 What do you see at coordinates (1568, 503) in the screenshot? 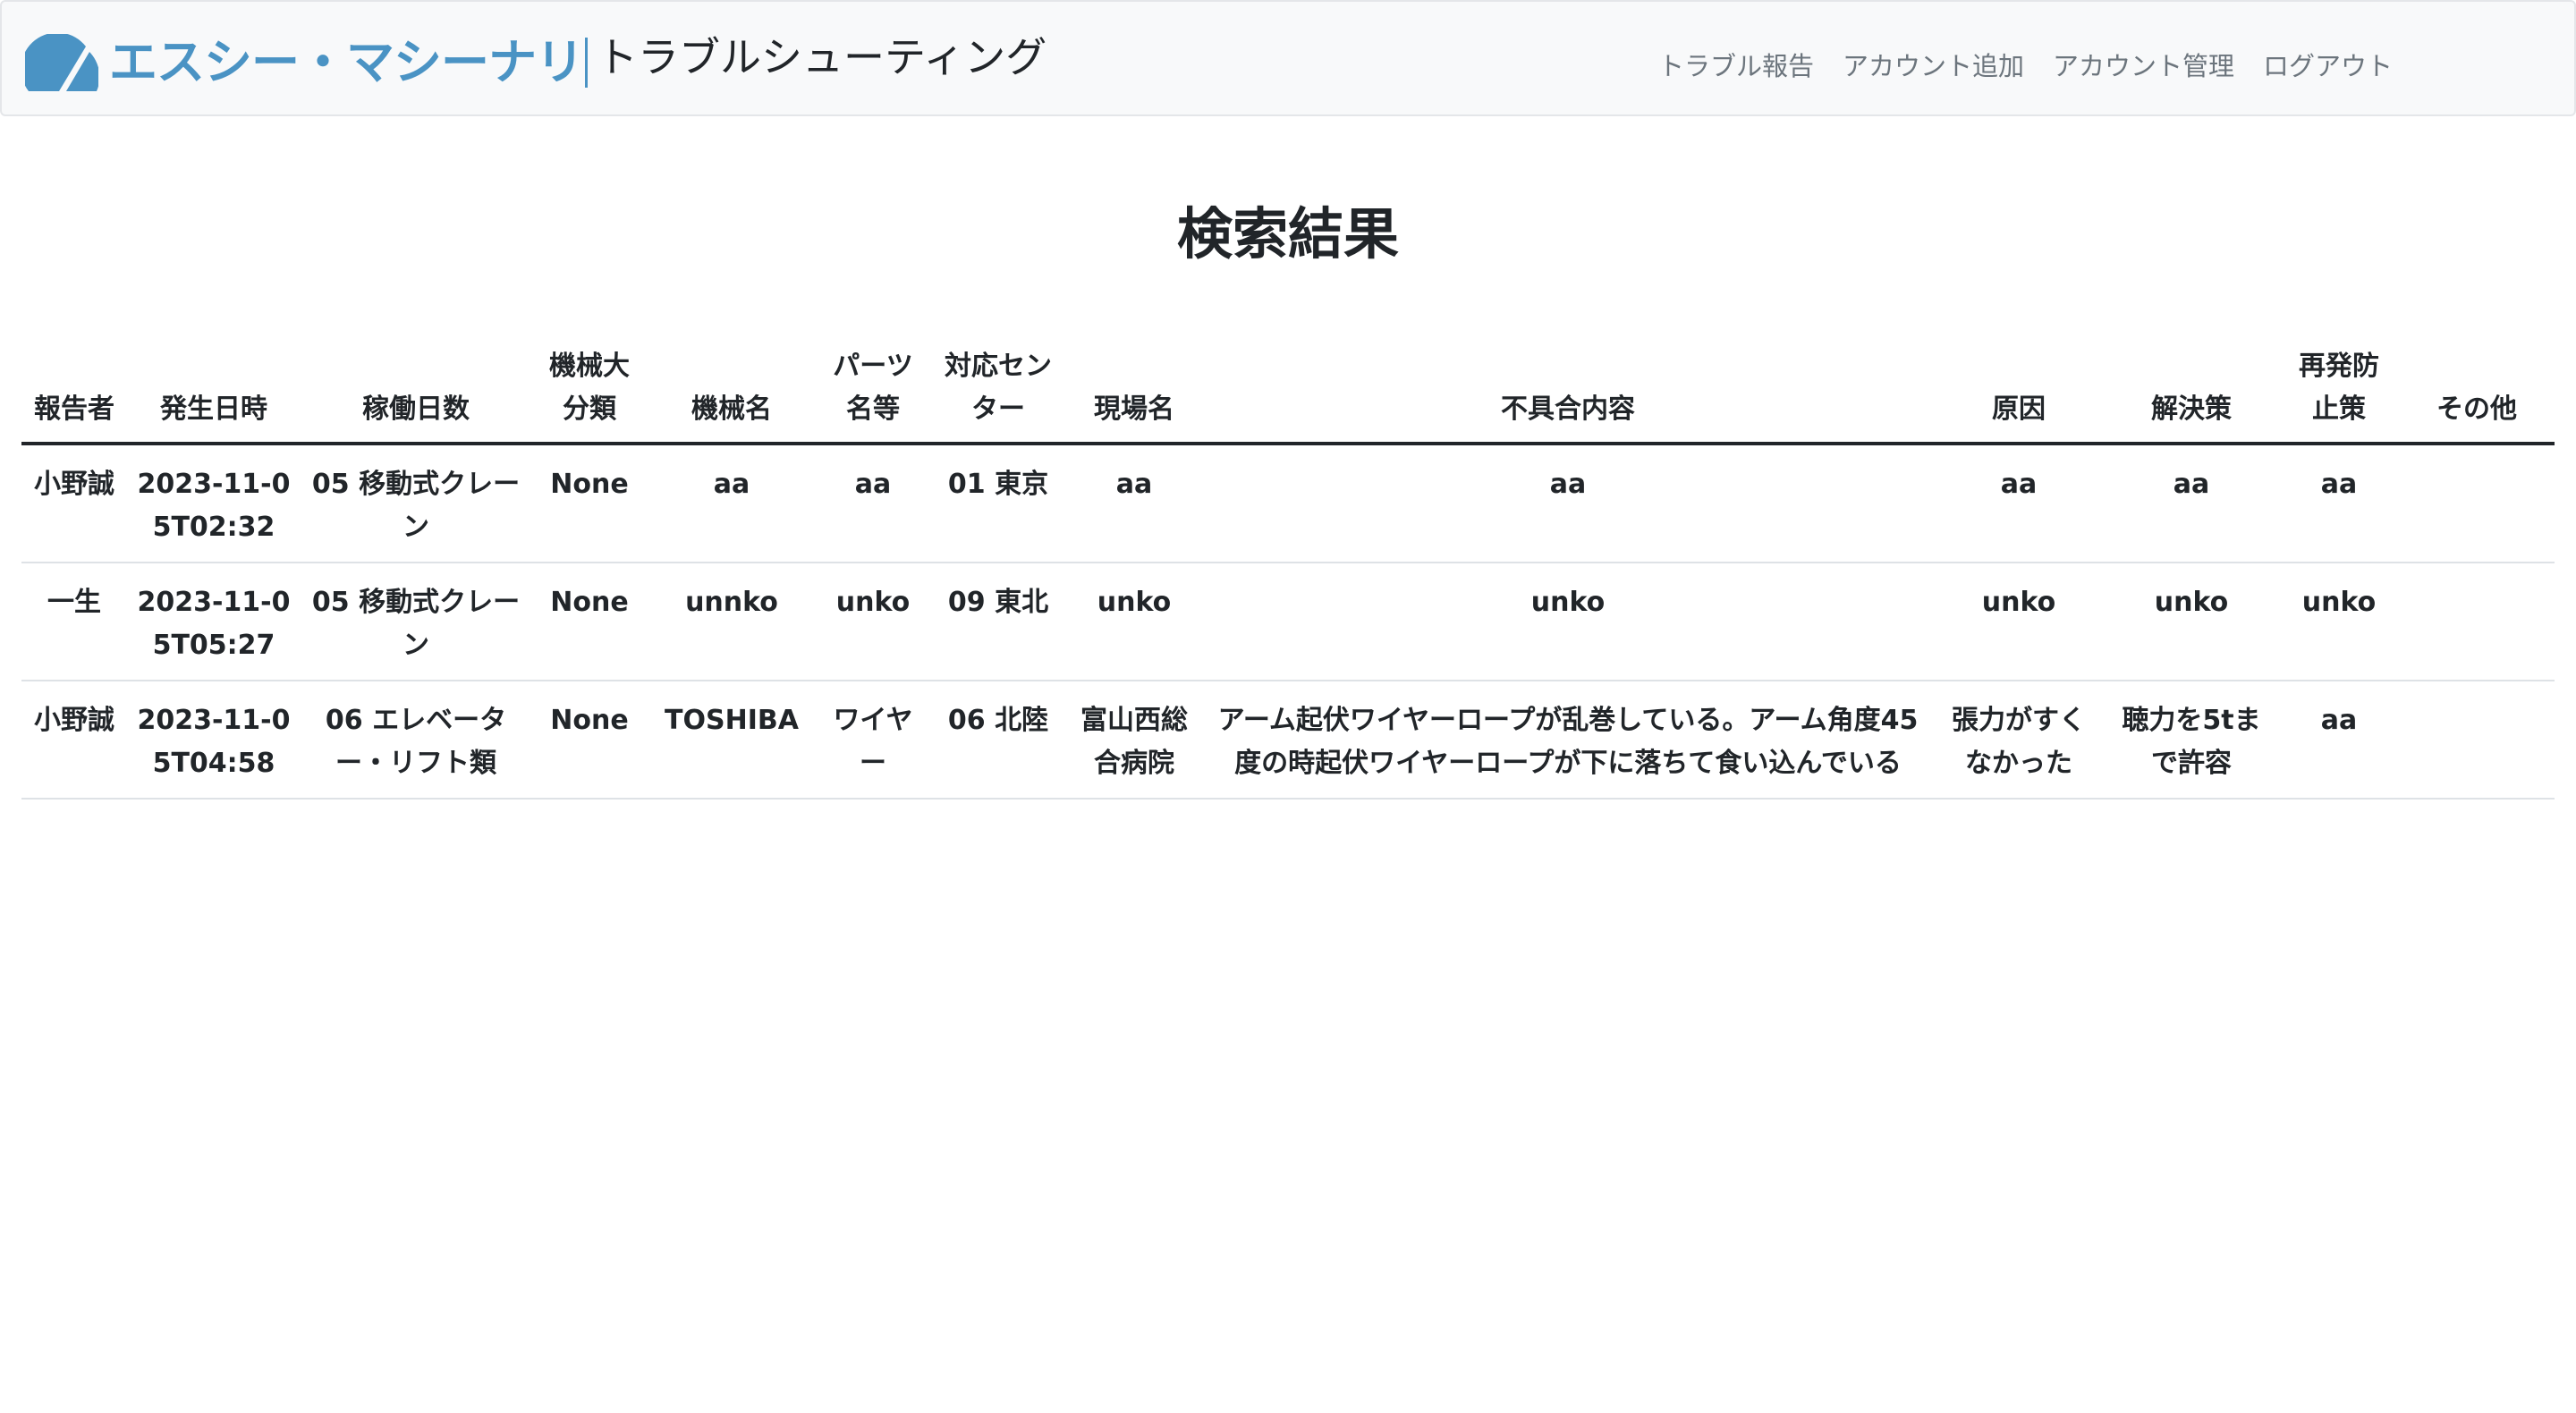
I see `cell-defect-details: aa` at bounding box center [1568, 503].